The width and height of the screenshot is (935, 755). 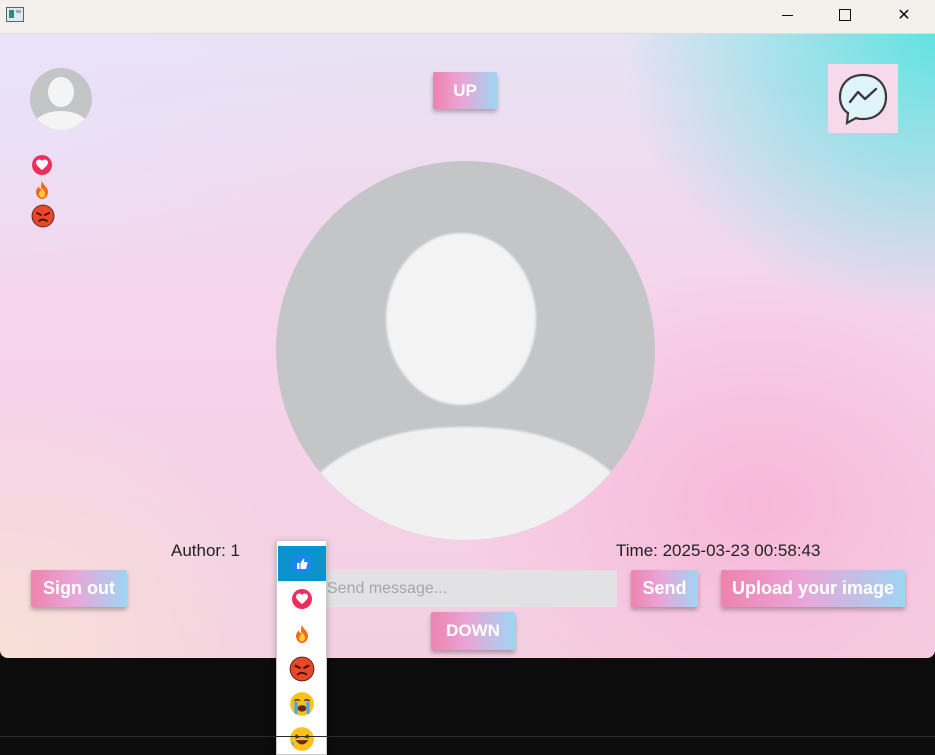 I want to click on user-avatar, so click(x=61, y=99).